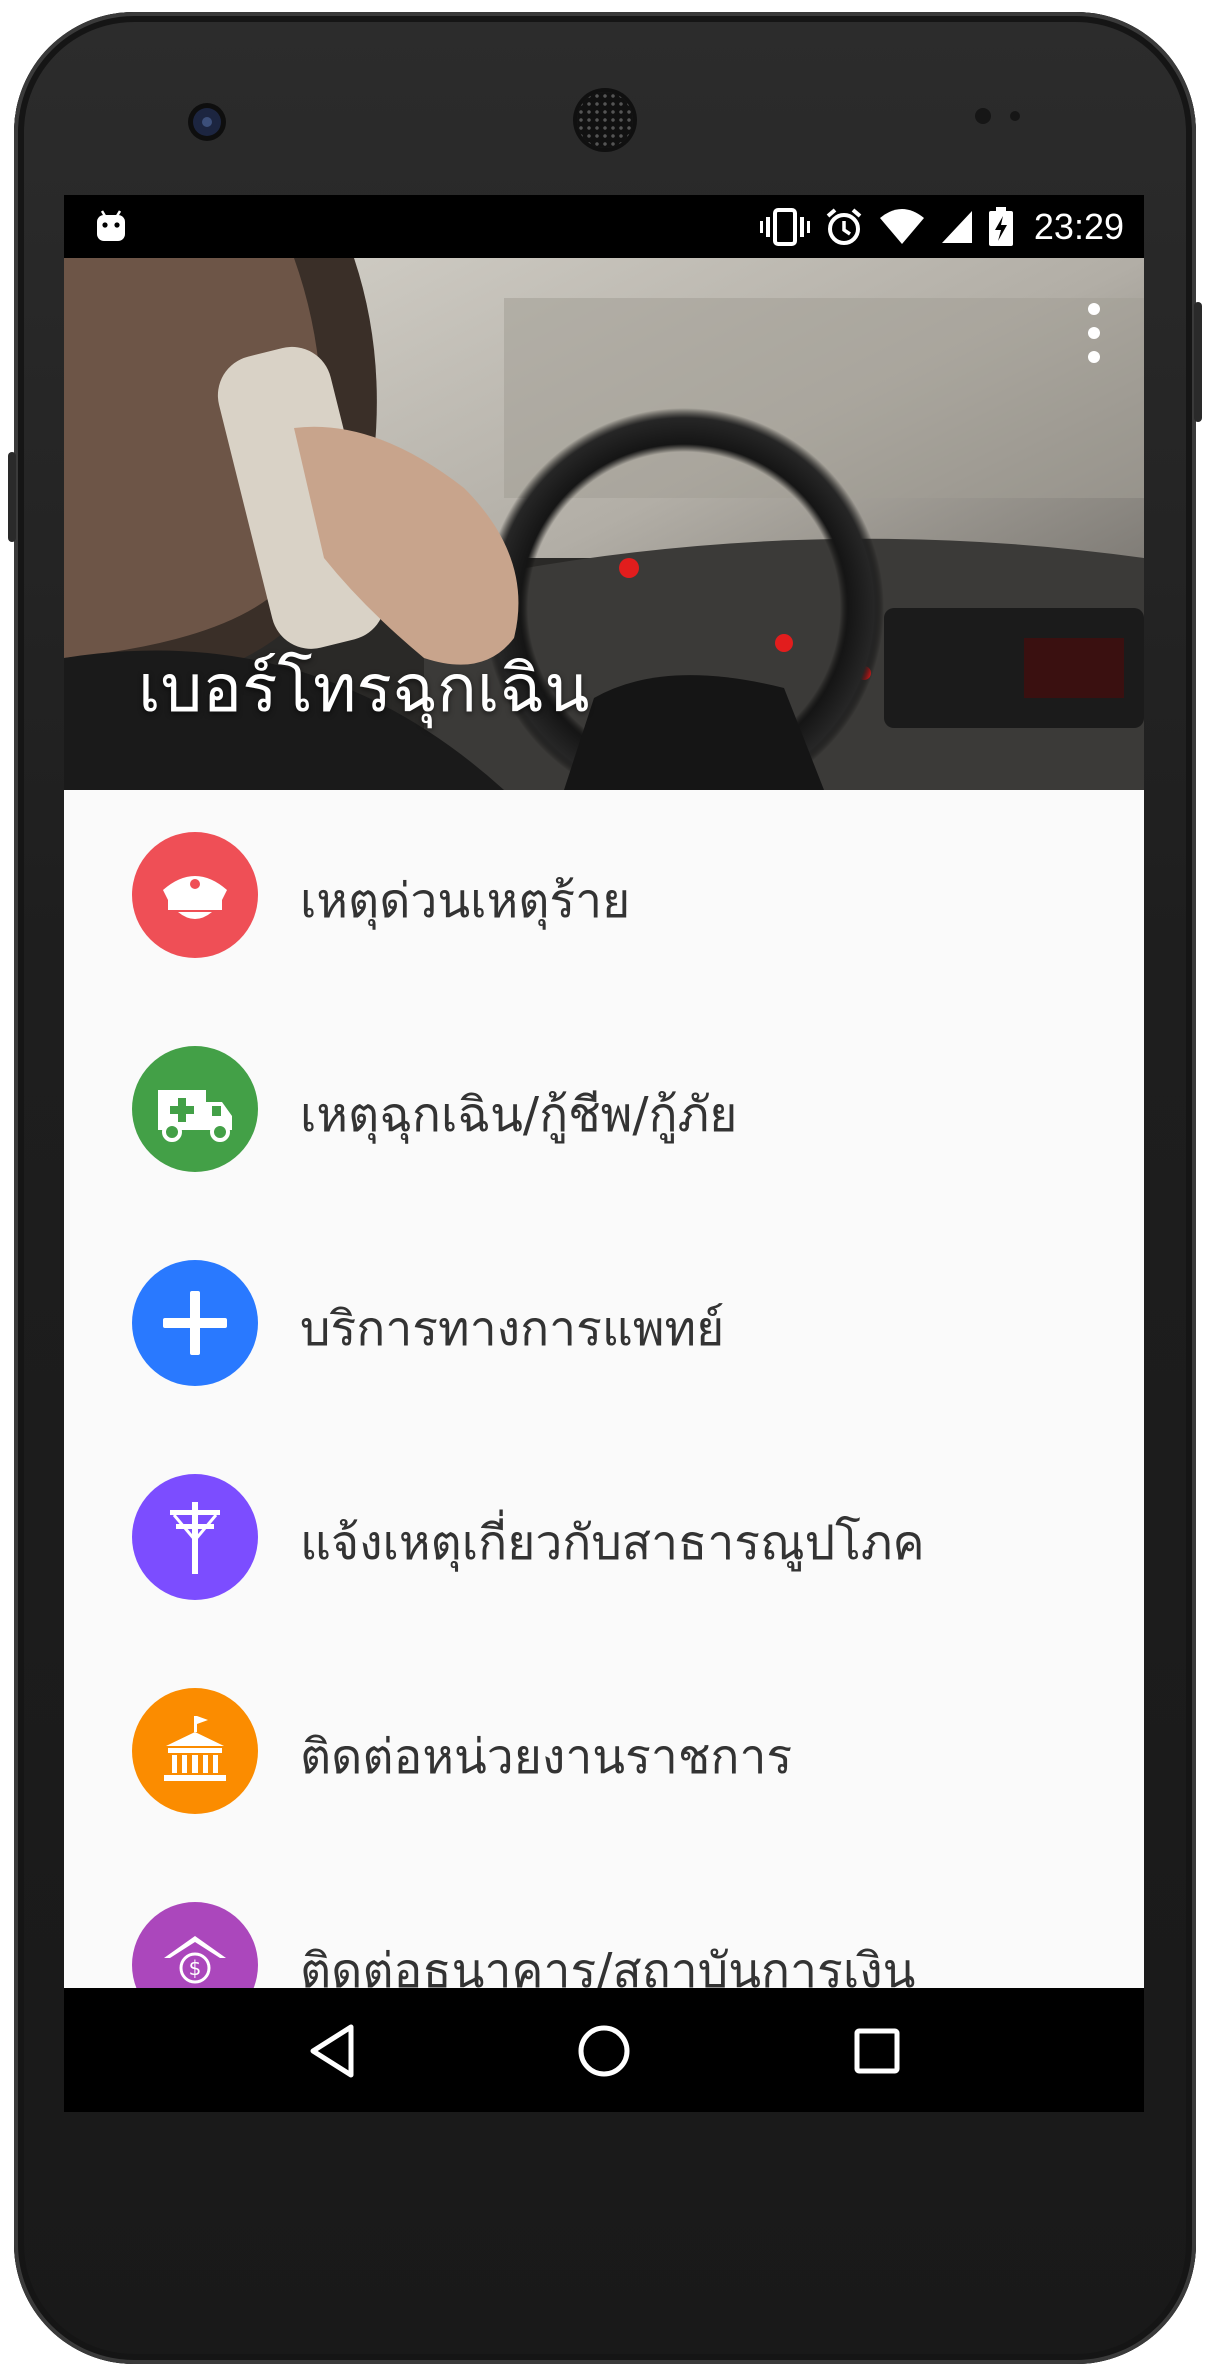 Image resolution: width=1210 pixels, height=2375 pixels. What do you see at coordinates (605, 120) in the screenshot?
I see `earpiece-speaker` at bounding box center [605, 120].